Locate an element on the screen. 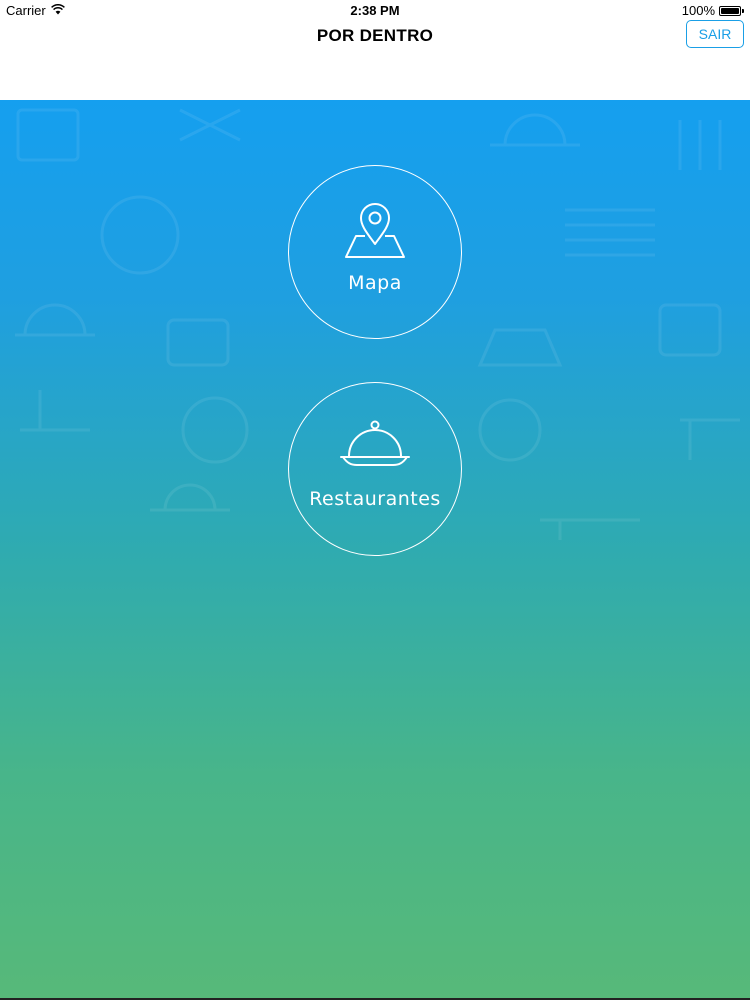 This screenshot has height=1000, width=750. map-pin-icon is located at coordinates (375, 229).